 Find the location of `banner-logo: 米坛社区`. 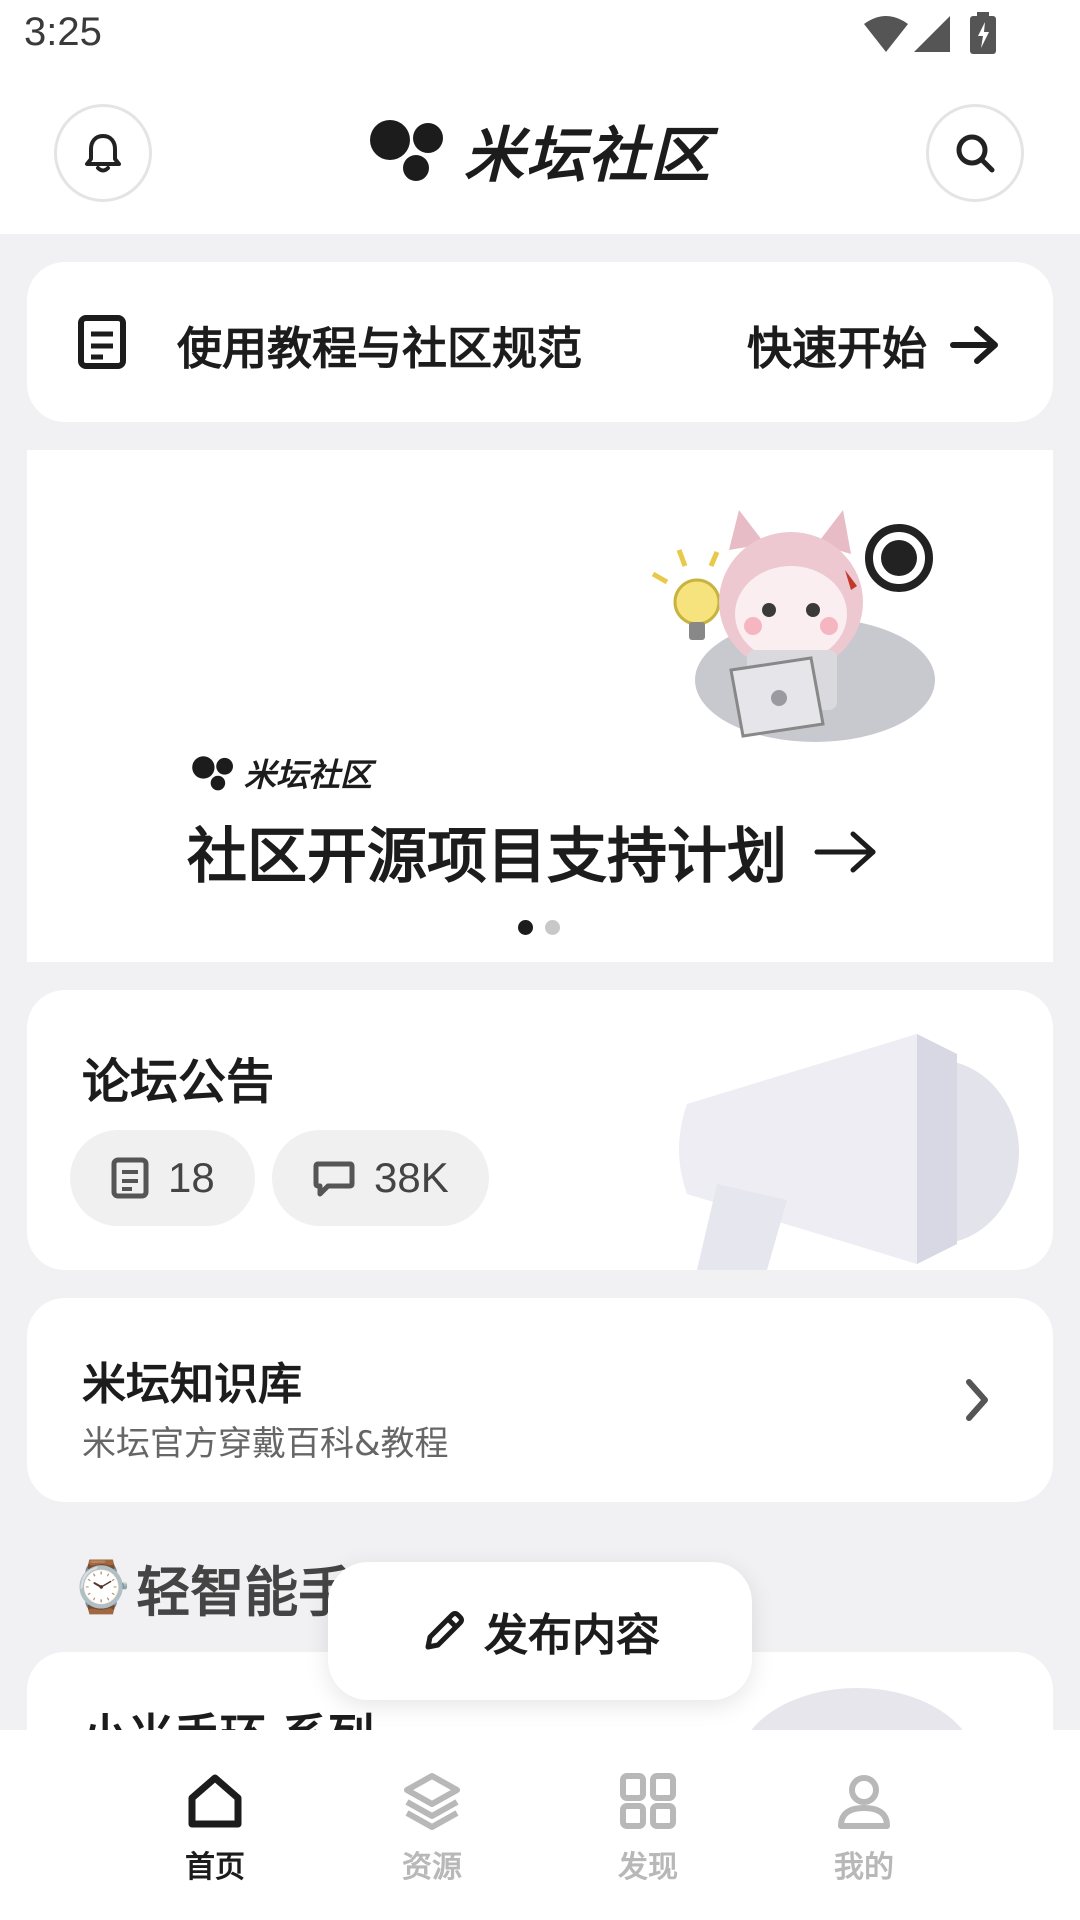

banner-logo: 米坛社区 is located at coordinates (282, 773).